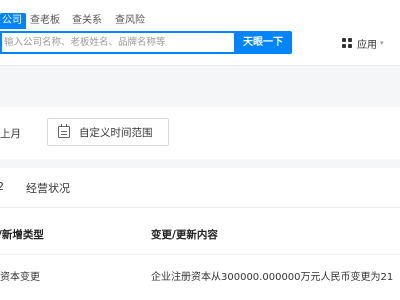 The image size is (400, 300). What do you see at coordinates (200, 254) in the screenshot?
I see `header-row-divider` at bounding box center [200, 254].